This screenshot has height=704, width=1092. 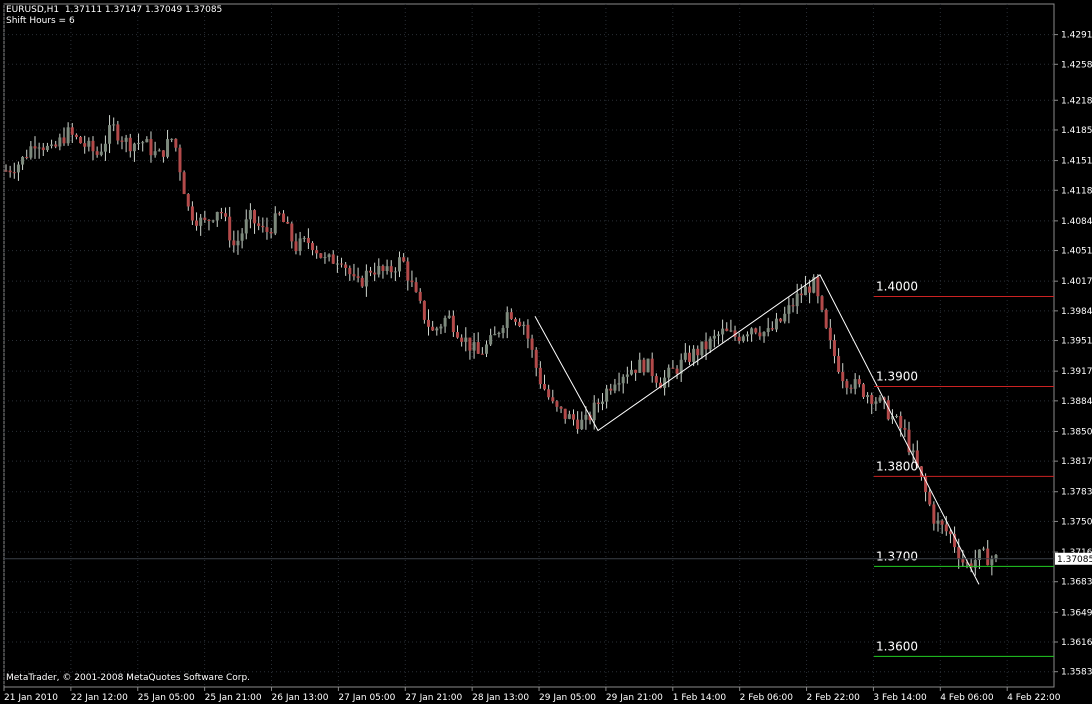 What do you see at coordinates (1076, 643) in the screenshot?
I see `y-tick-label: 1.36160` at bounding box center [1076, 643].